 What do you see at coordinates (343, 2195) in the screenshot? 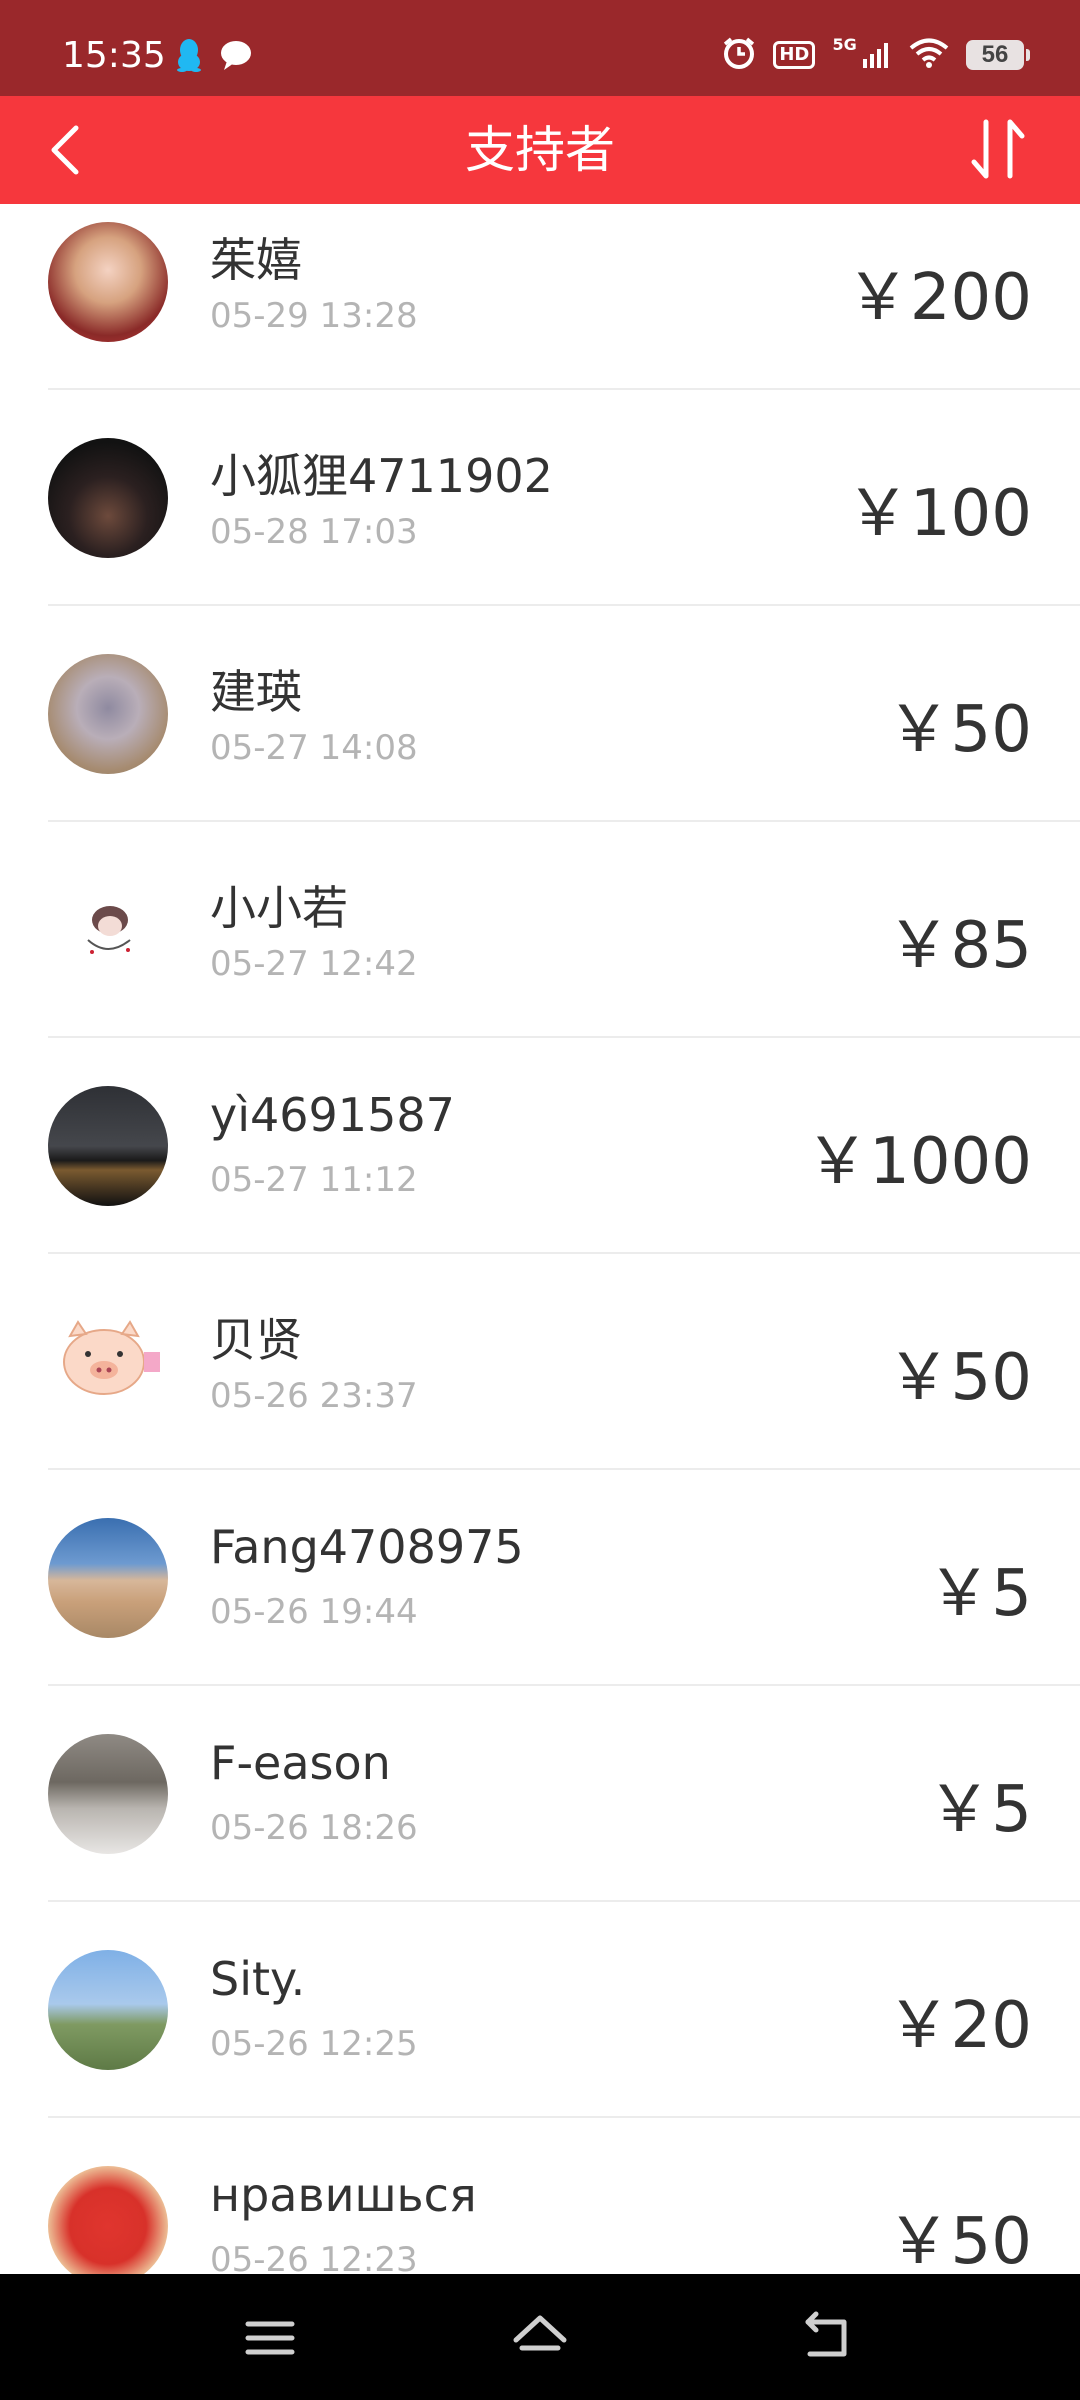
I see `supporter-name: нравишься` at bounding box center [343, 2195].